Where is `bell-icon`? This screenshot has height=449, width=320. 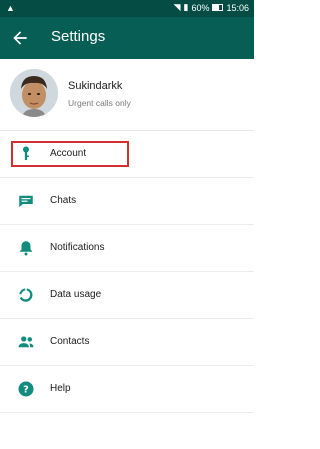 bell-icon is located at coordinates (26, 248).